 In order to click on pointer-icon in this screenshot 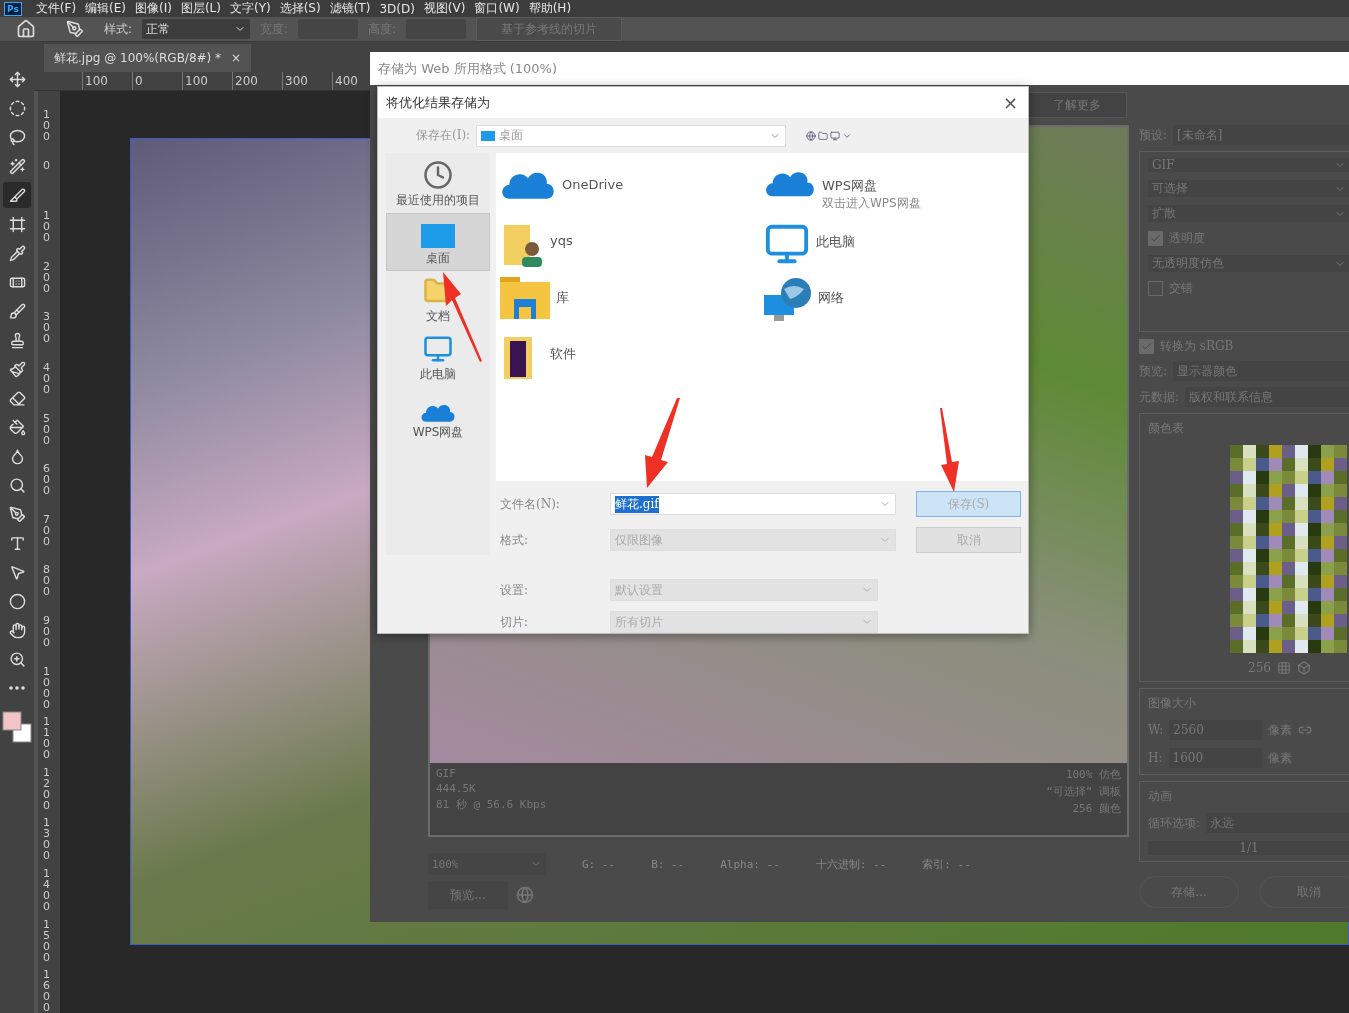, I will do `click(17, 572)`.